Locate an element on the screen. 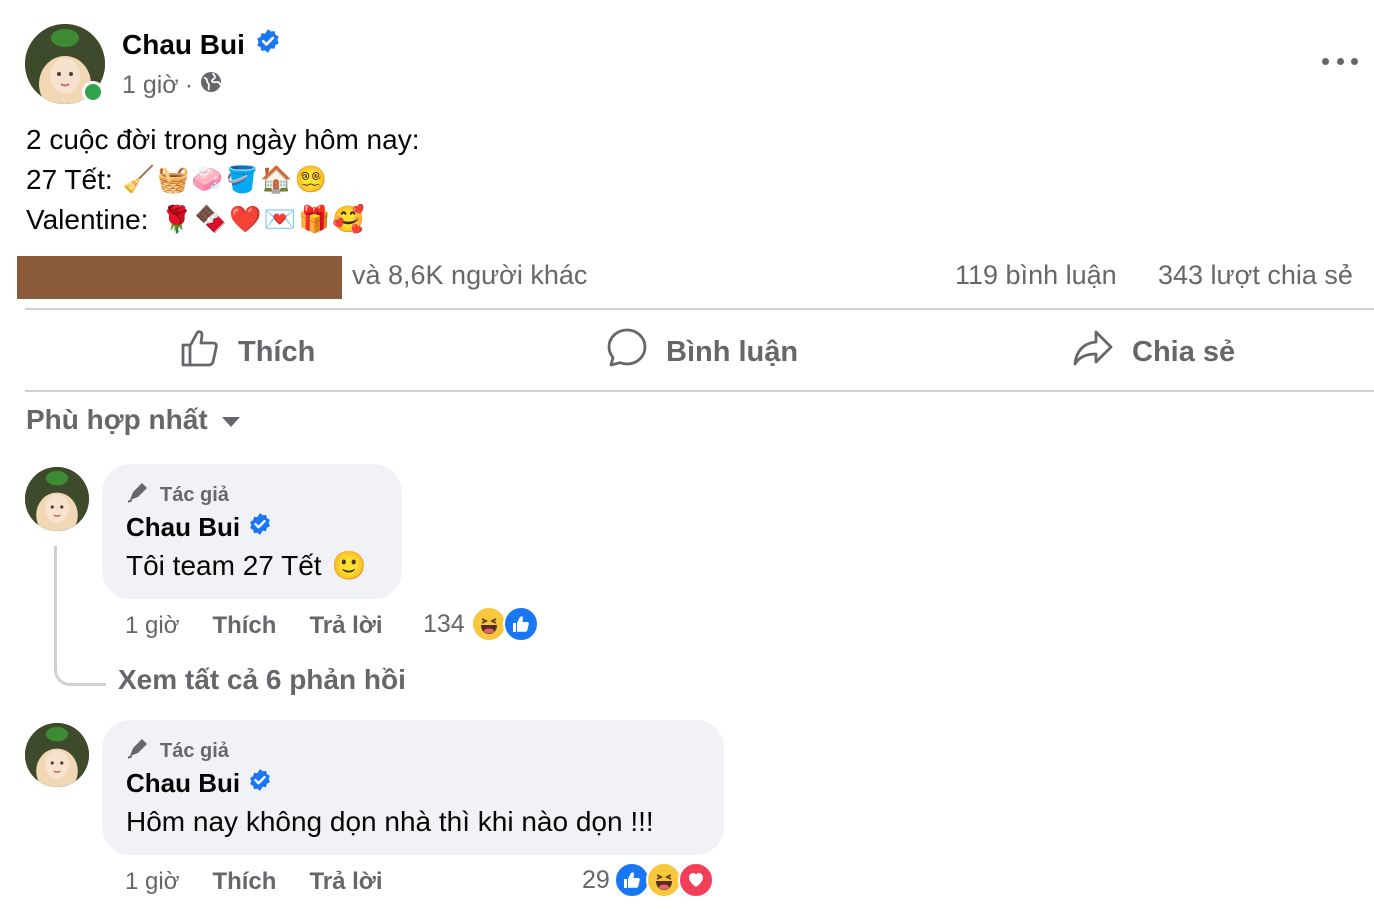 This screenshot has height=910, width=1374. share-button: Chia sẻ is located at coordinates (1153, 352).